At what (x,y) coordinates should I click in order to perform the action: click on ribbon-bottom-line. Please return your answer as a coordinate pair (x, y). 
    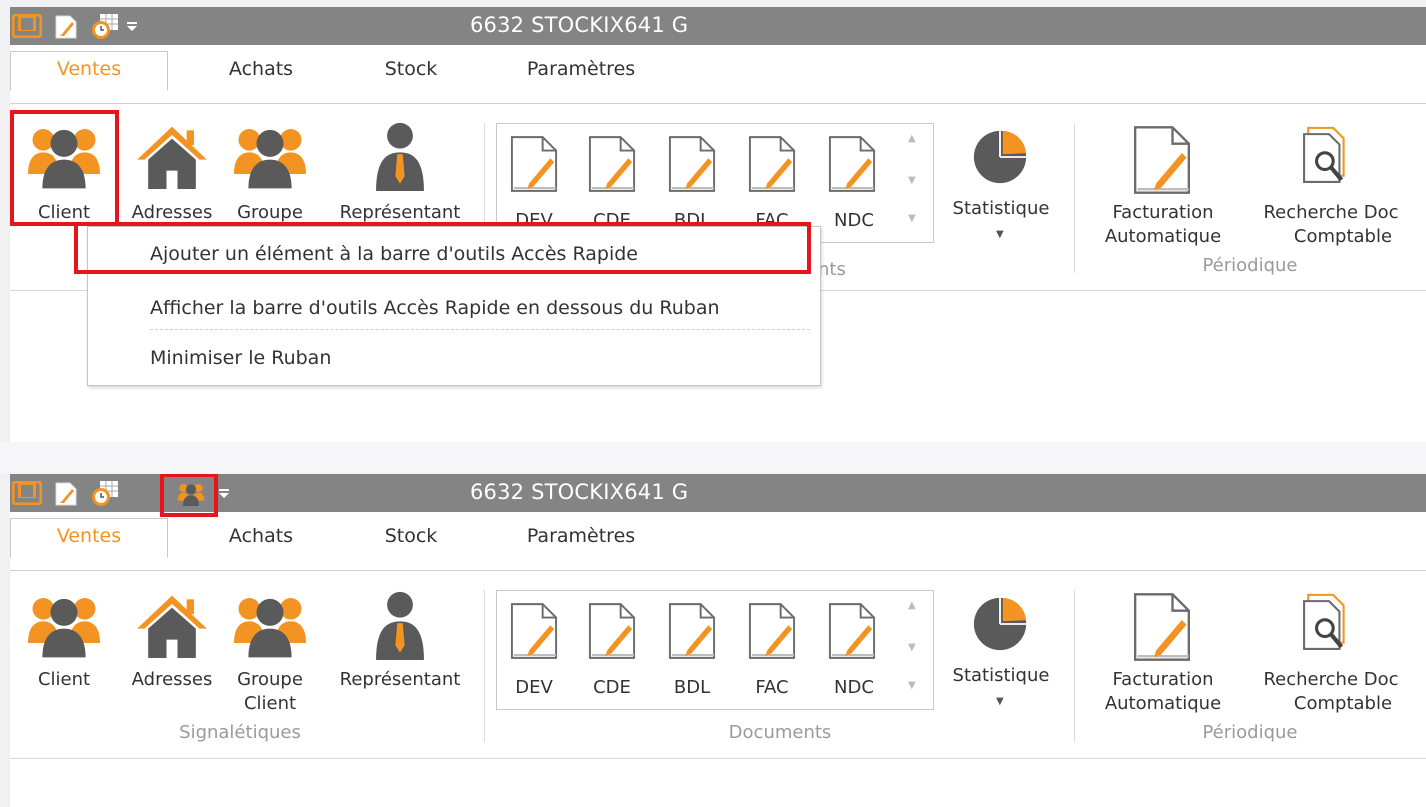
    Looking at the image, I should click on (718, 758).